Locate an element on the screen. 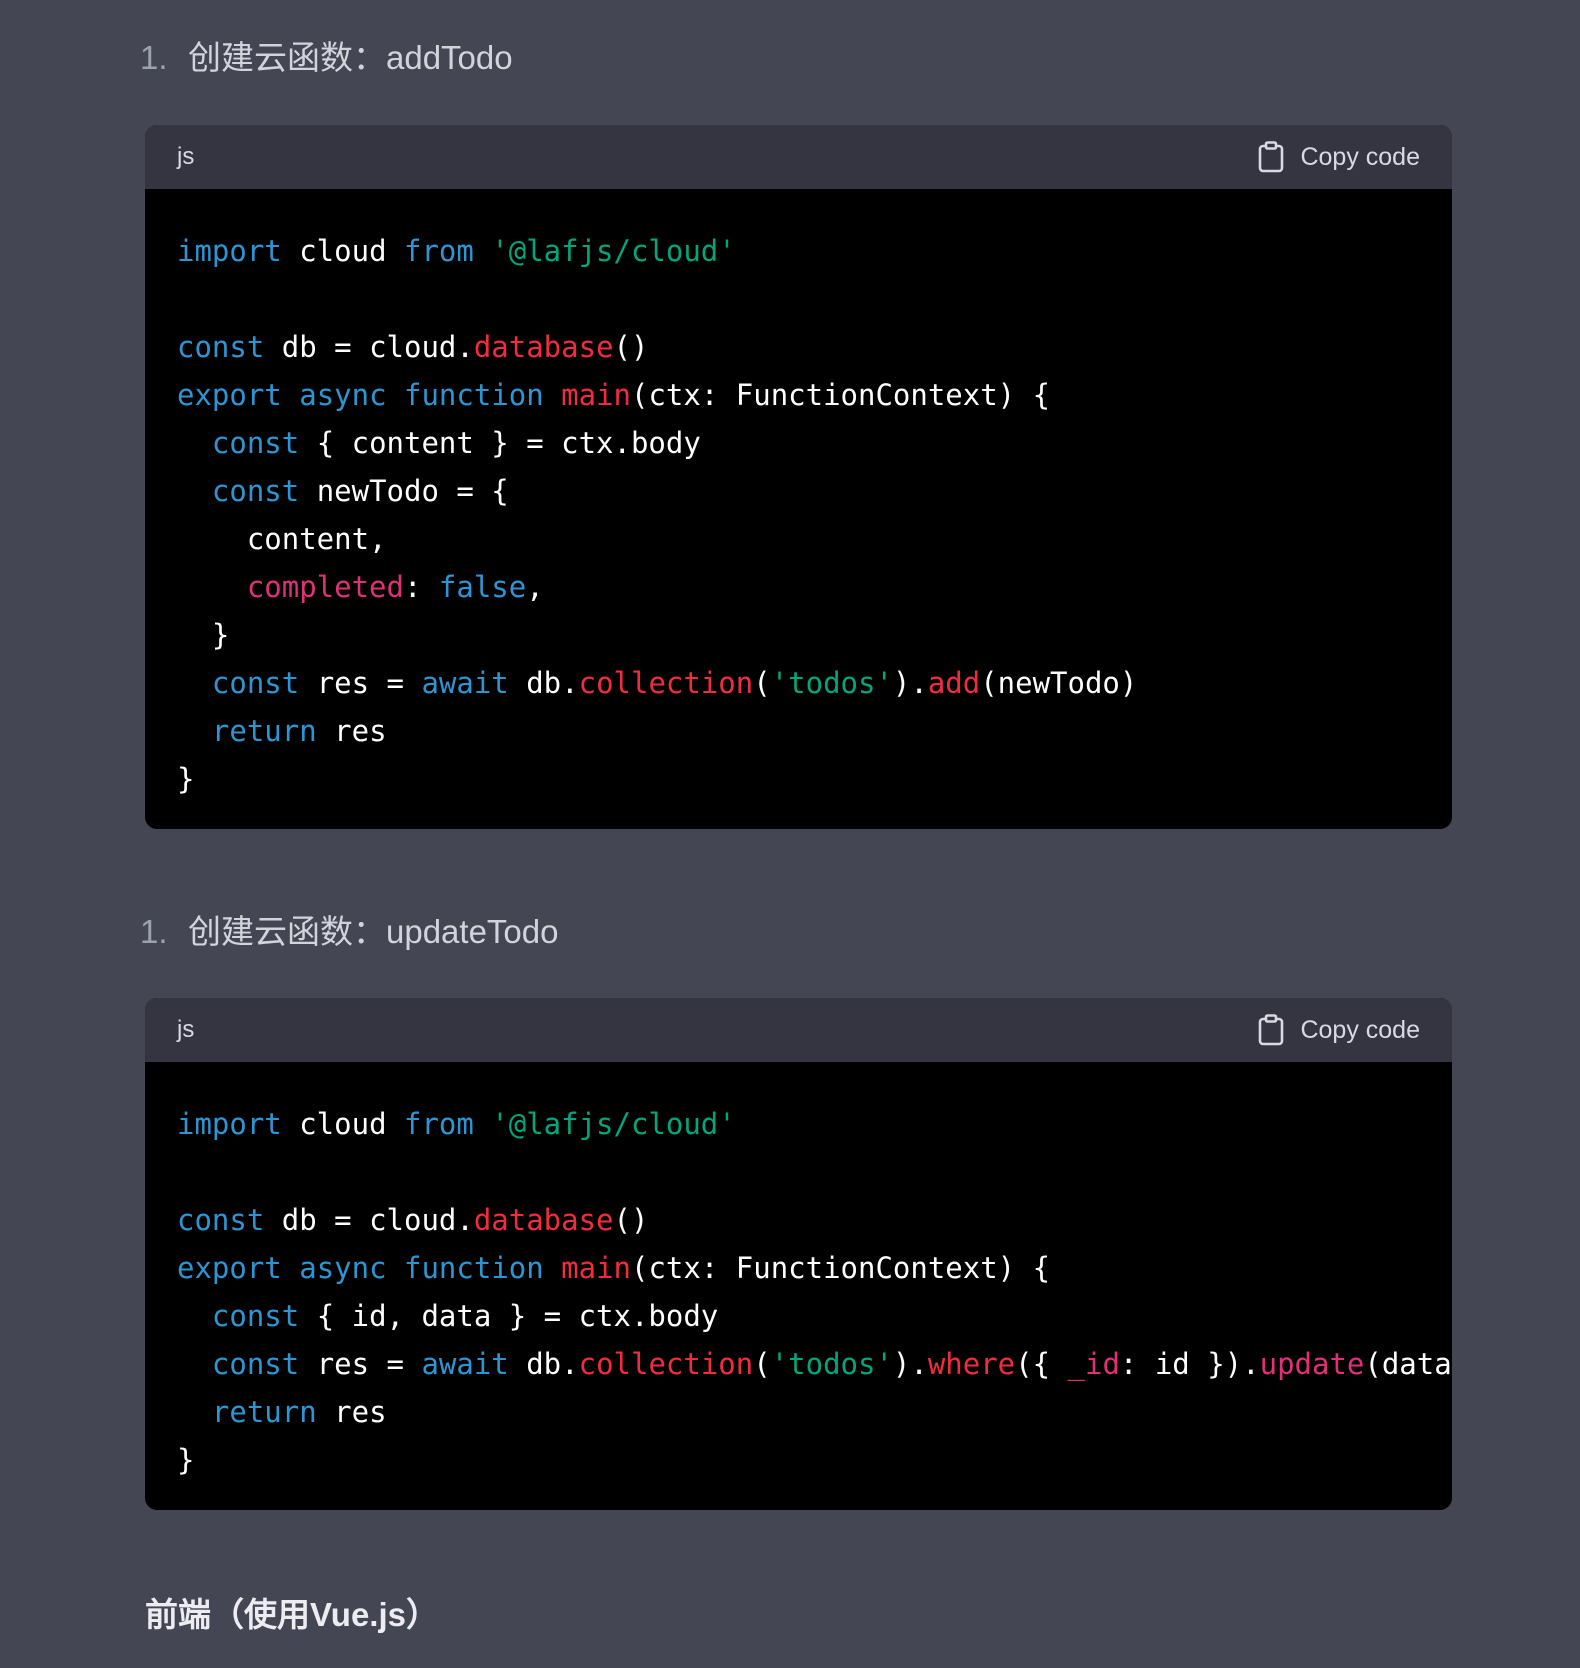  step-update-todo: 1. 创建云函数：updateTodo is located at coordinates (349, 932).